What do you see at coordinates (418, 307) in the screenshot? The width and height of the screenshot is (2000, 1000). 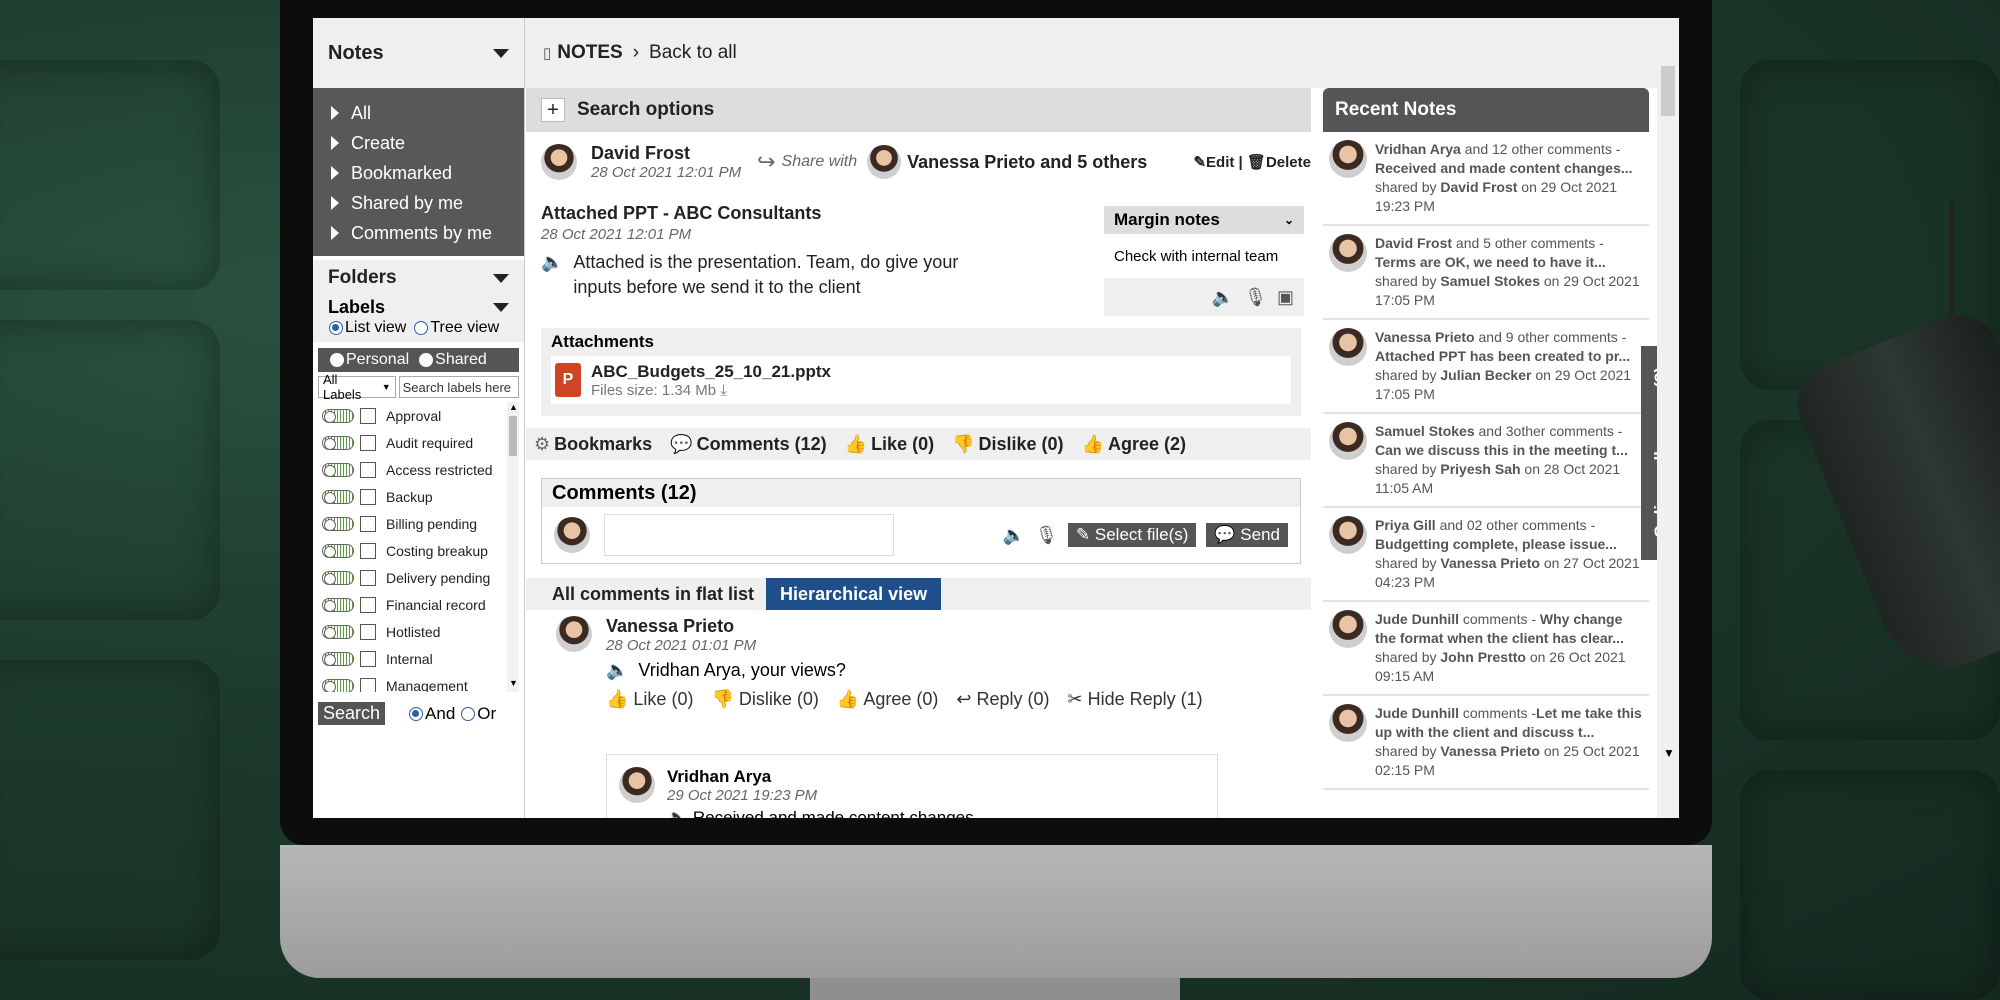 I see `labels-header: Labels` at bounding box center [418, 307].